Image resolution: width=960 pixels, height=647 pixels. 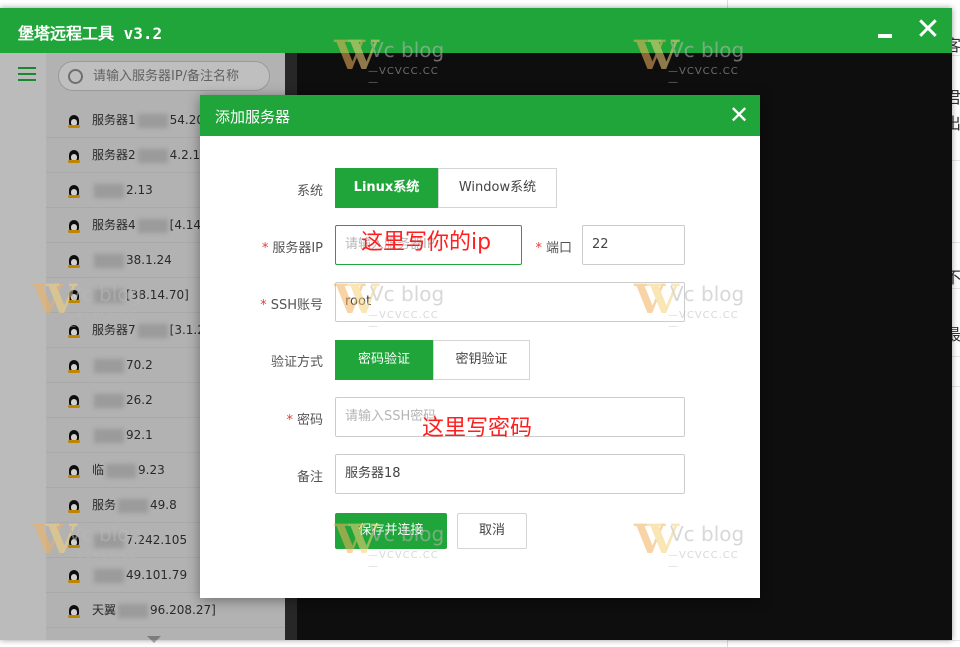 I want to click on system-label: 系统, so click(x=309, y=191).